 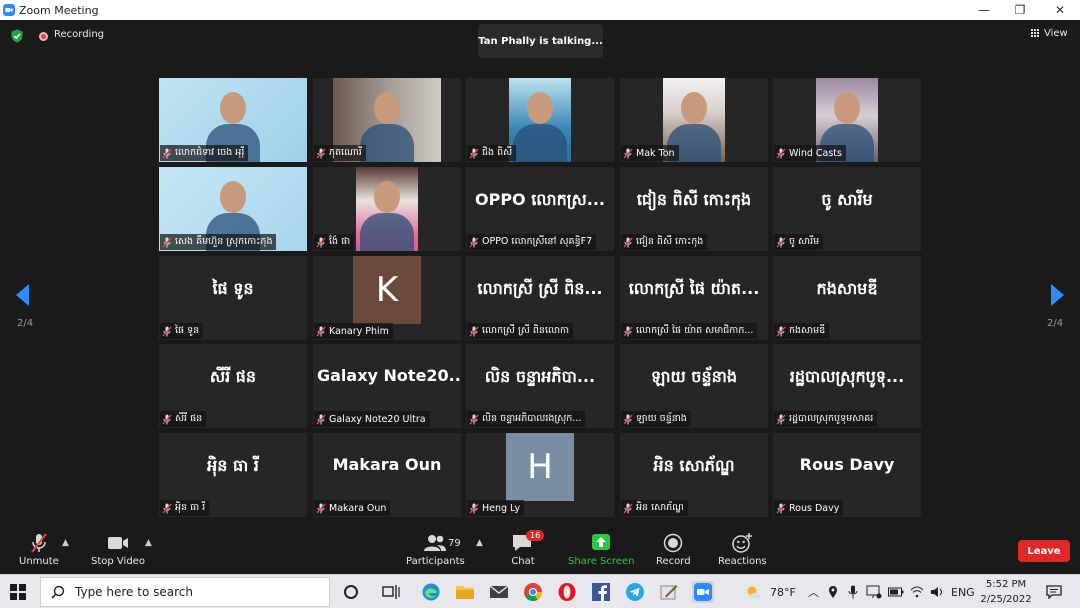 What do you see at coordinates (233, 298) in the screenshot?
I see `participant-tile: ផៃ ទូន ផៃ ទូន` at bounding box center [233, 298].